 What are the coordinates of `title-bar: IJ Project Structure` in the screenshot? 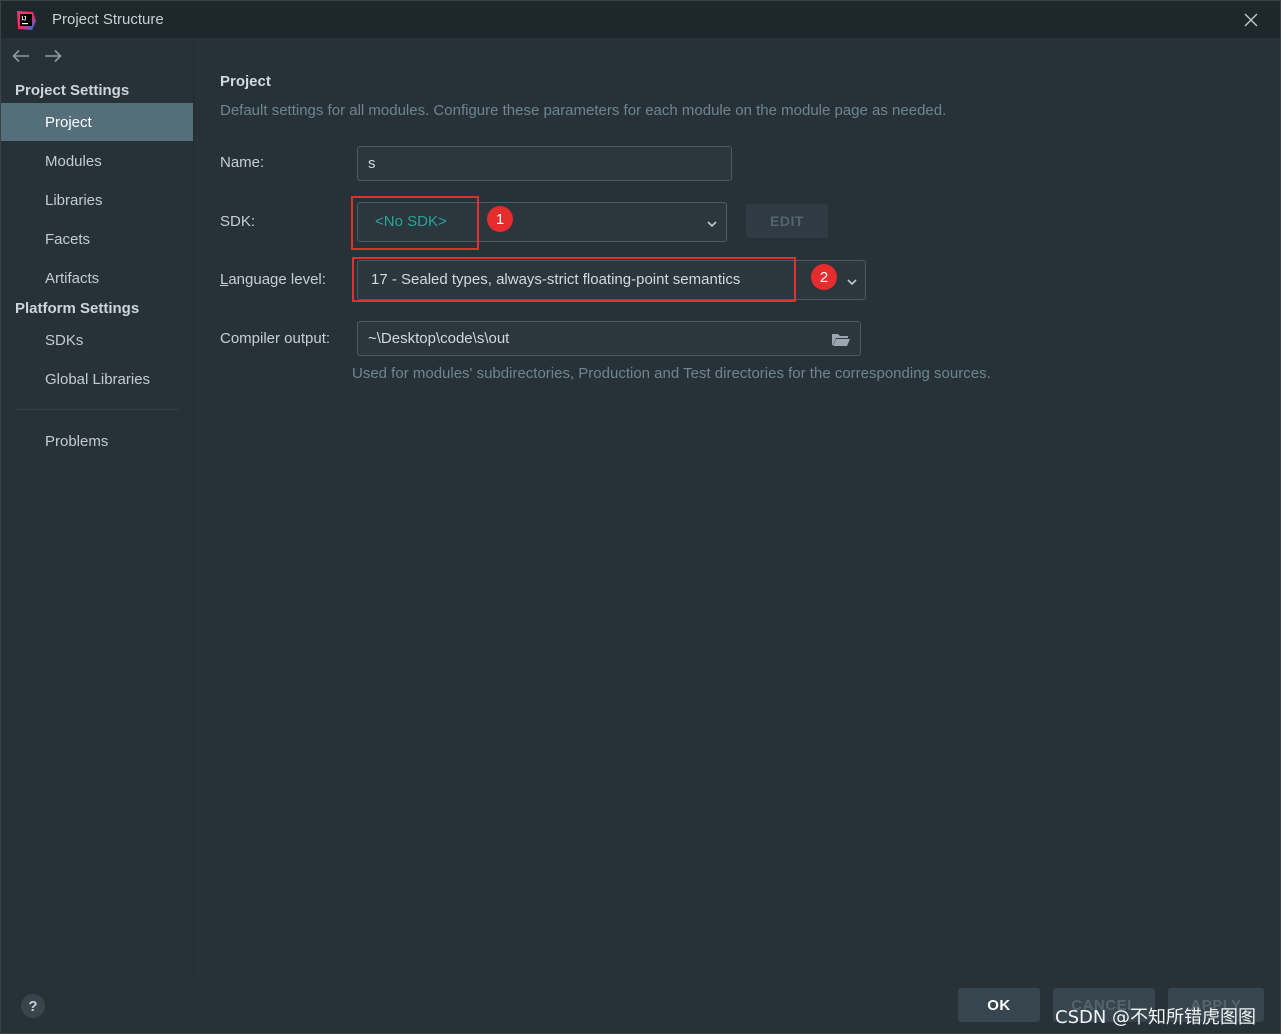 It's located at (640, 19).